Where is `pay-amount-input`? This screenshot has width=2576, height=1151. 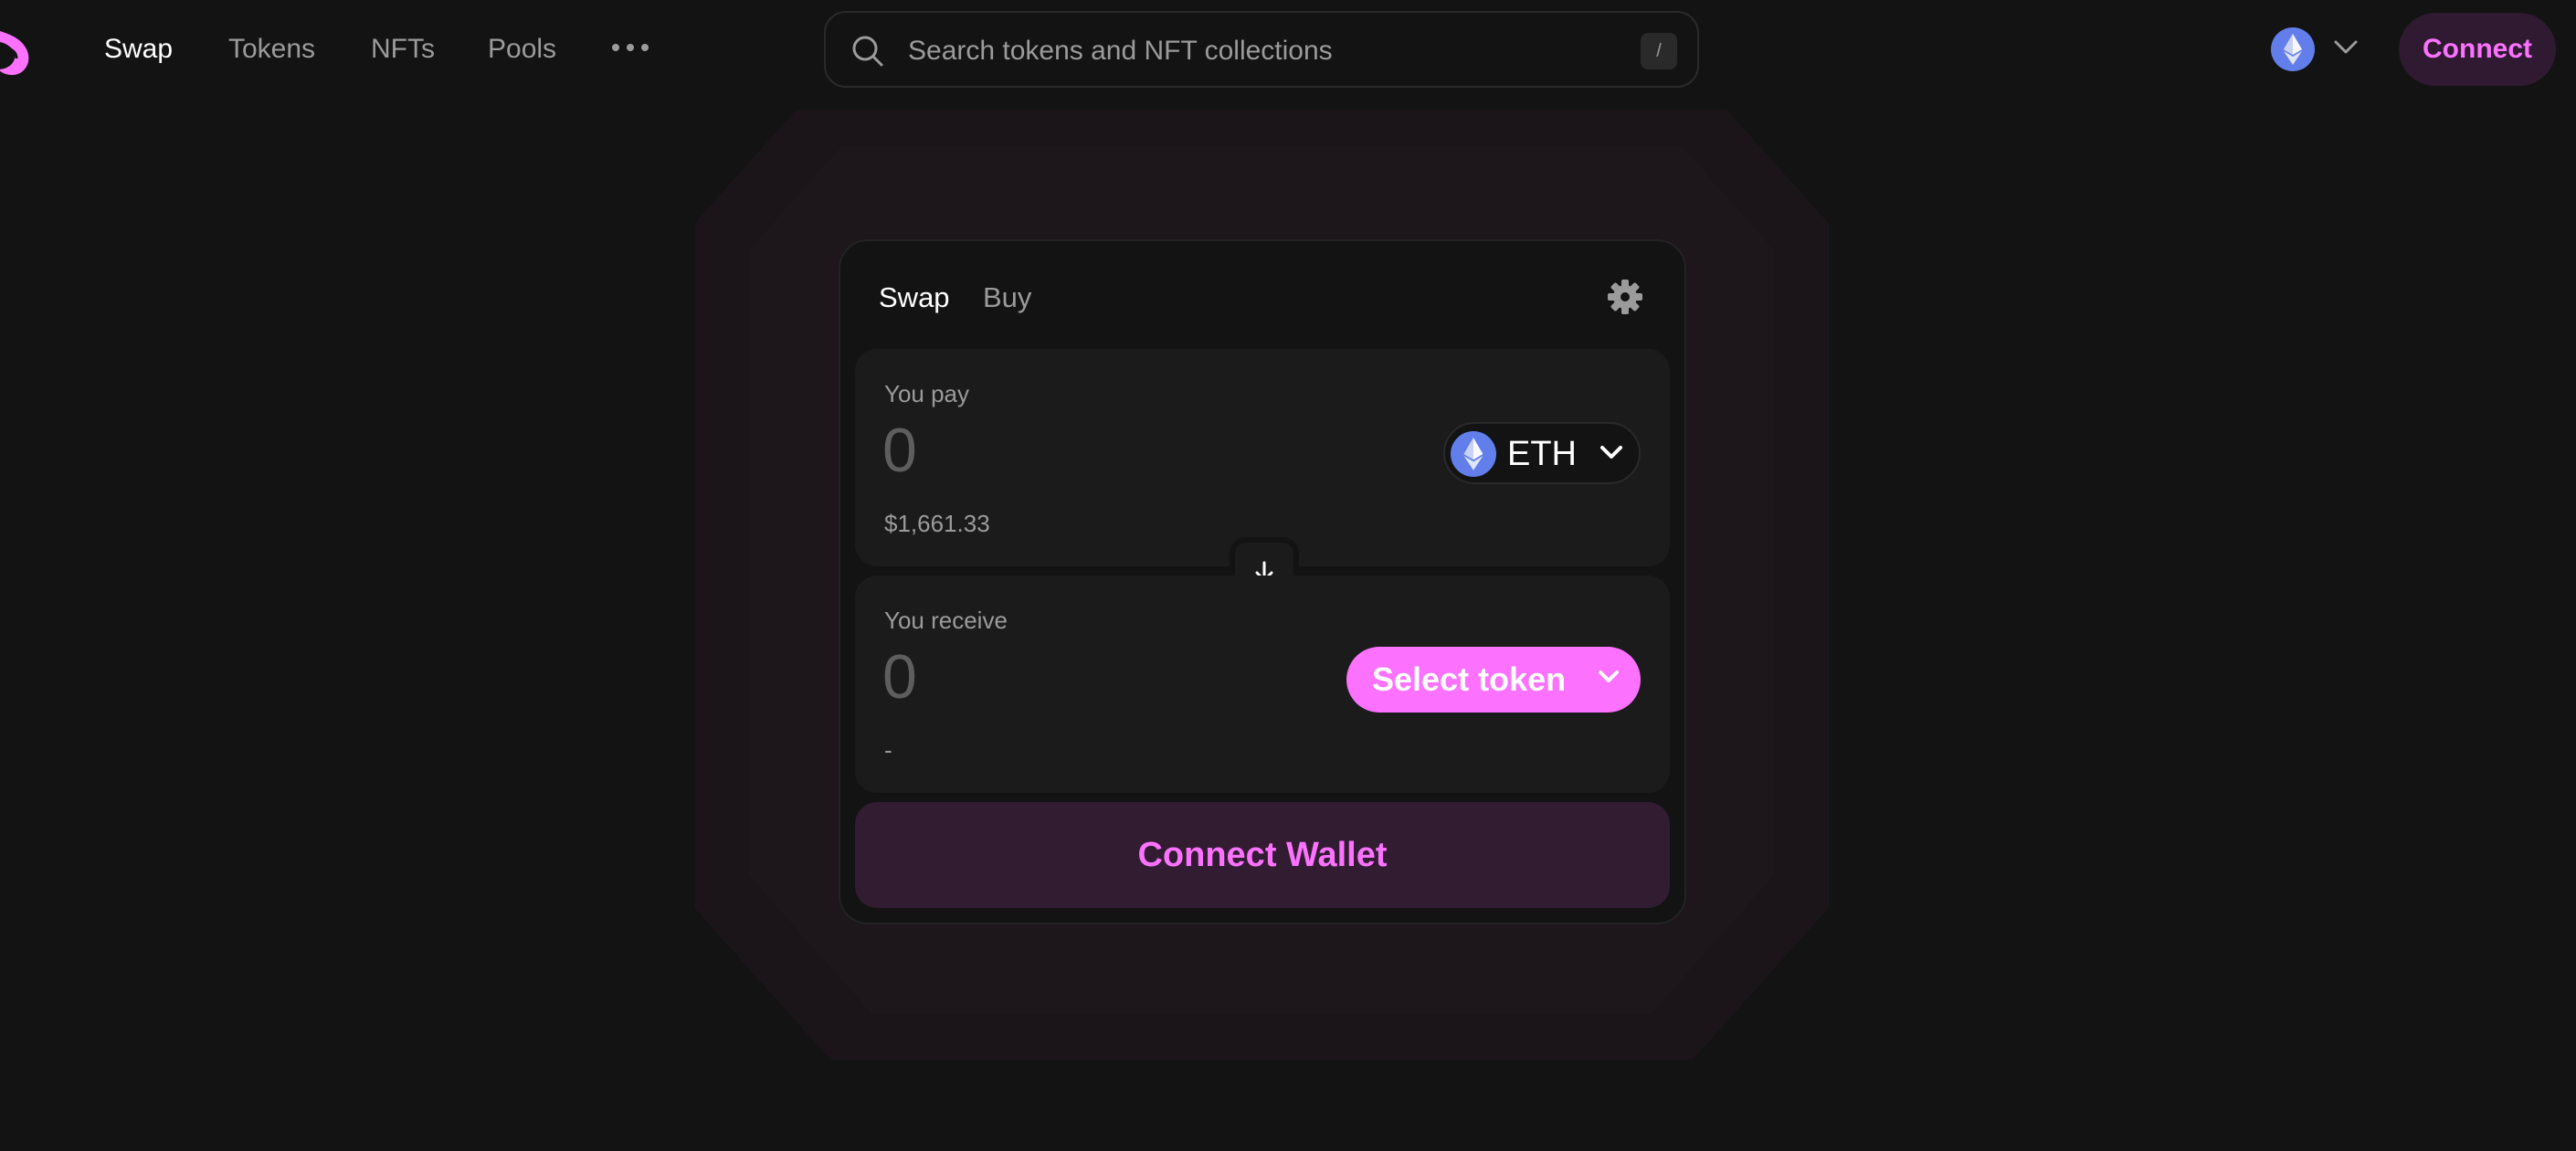 pay-amount-input is located at coordinates (1102, 450).